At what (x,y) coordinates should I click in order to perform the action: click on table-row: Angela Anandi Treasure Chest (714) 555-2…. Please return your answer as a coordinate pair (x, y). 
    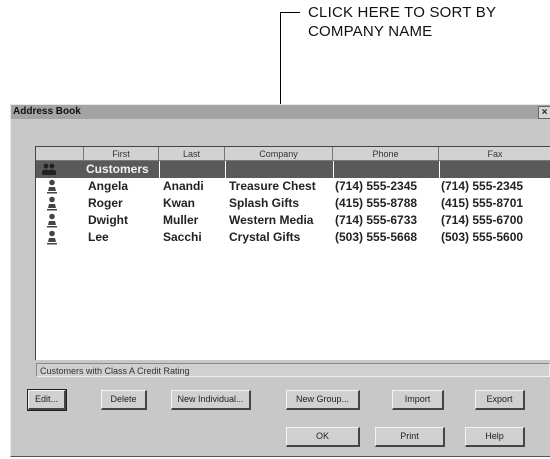
    Looking at the image, I should click on (293, 186).